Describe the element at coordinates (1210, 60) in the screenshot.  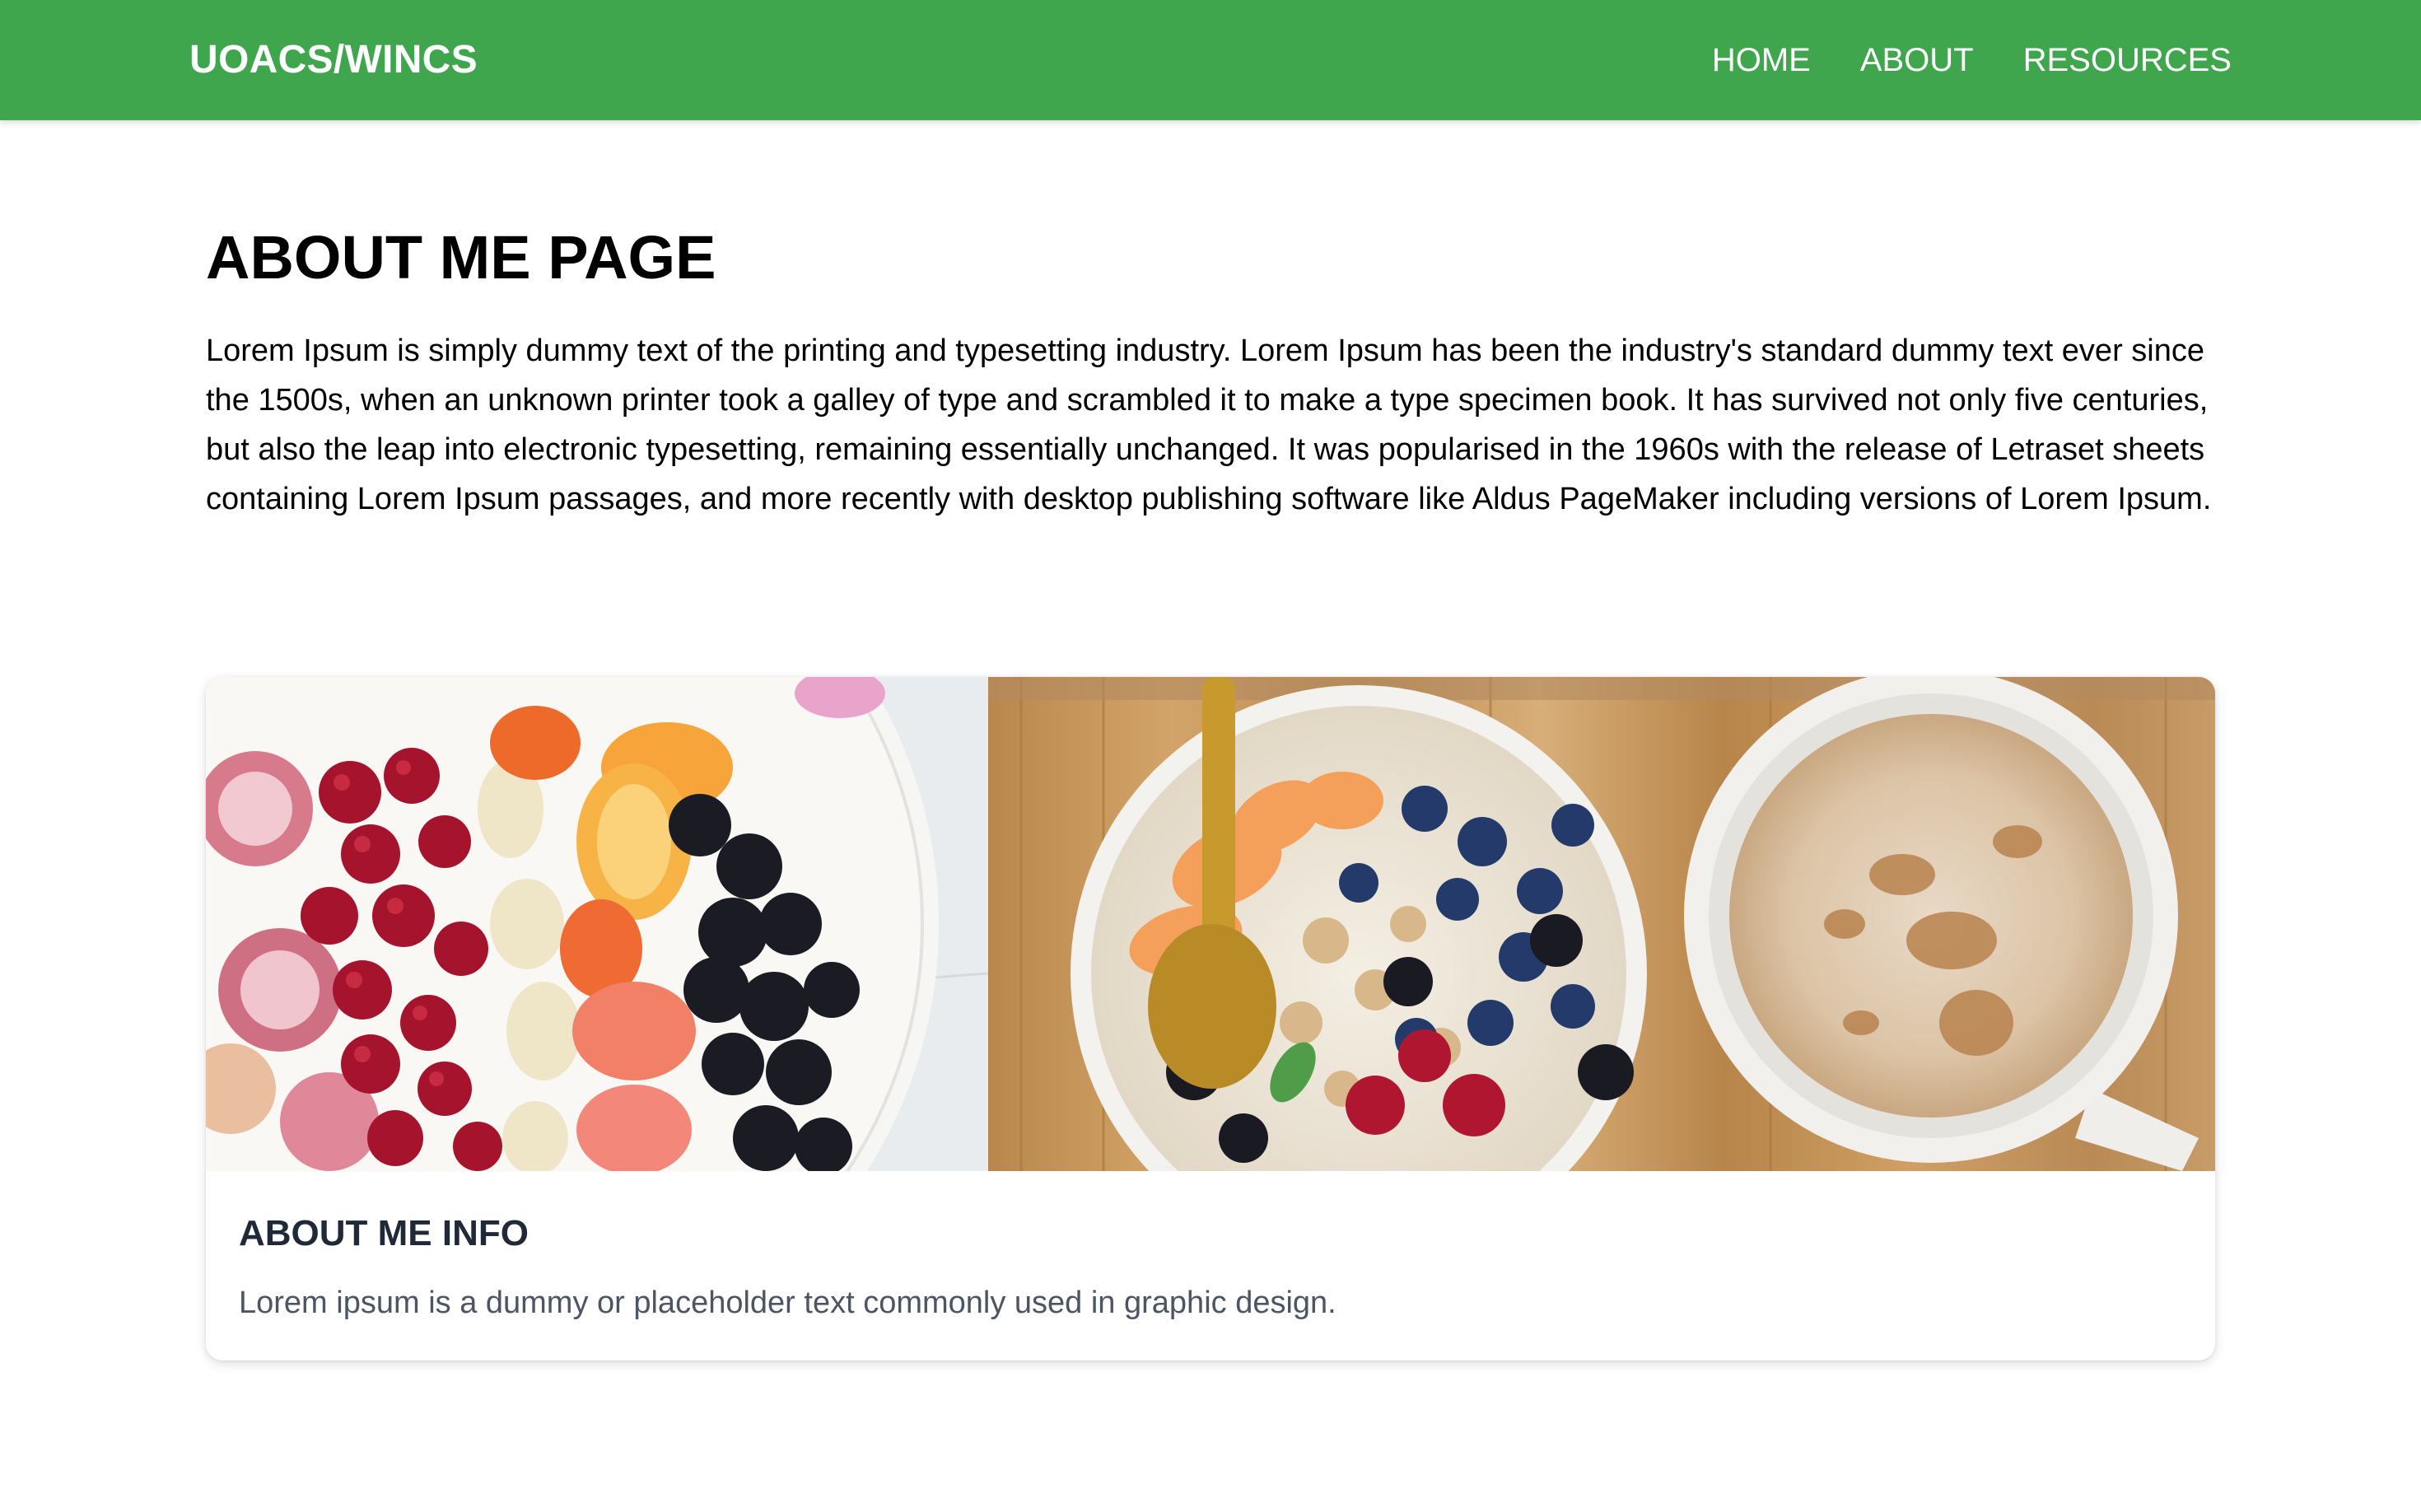
I see `top-navbar: UOACS/WINCS HOME ABOUT RESOURCES` at that location.